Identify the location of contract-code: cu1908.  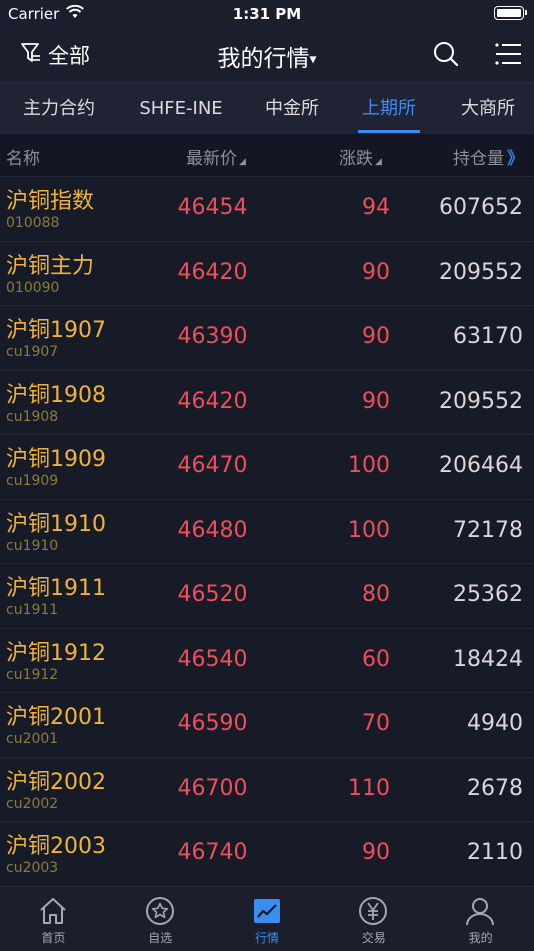
(32, 416).